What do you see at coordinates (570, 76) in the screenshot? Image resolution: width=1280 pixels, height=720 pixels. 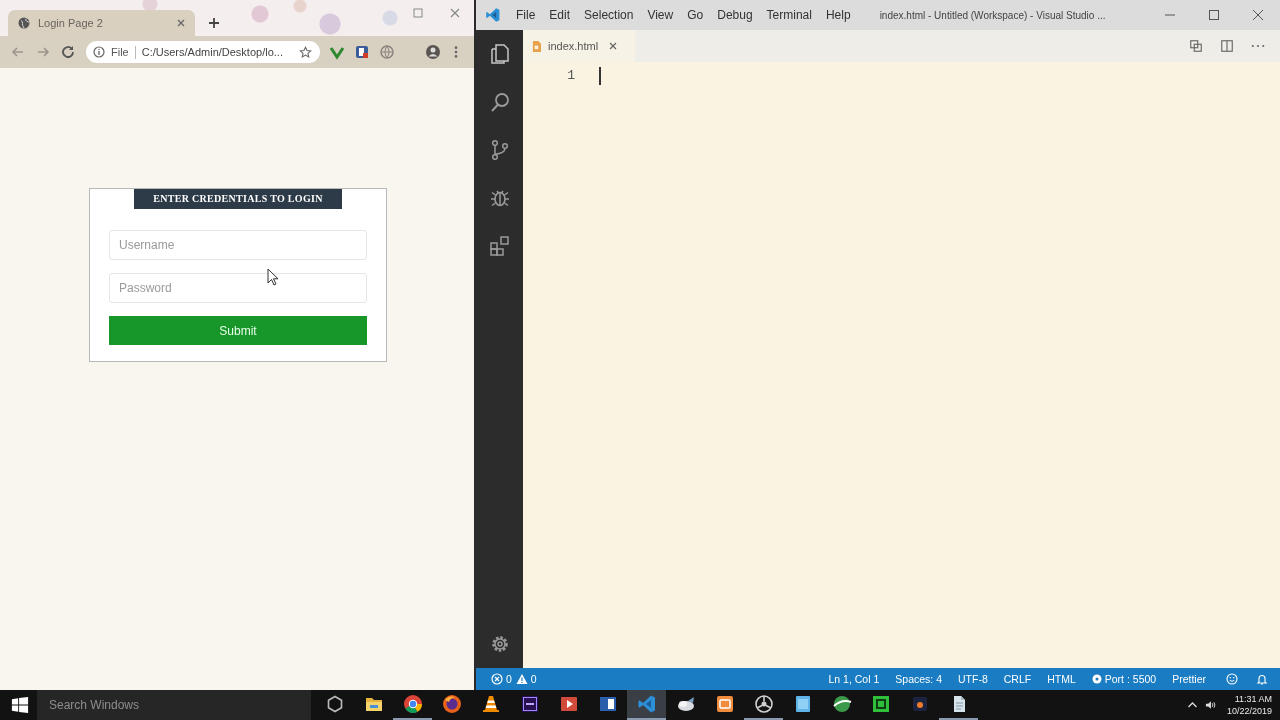 I see `line-number: 1` at bounding box center [570, 76].